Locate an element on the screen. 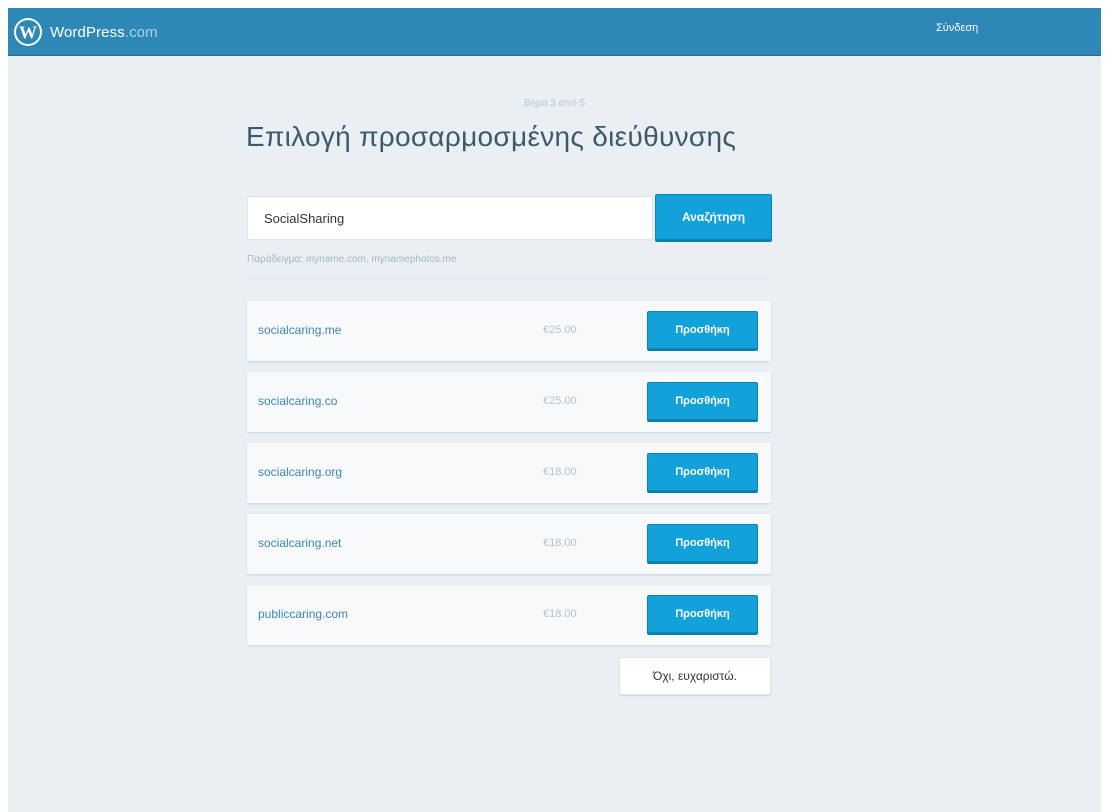 Image resolution: width=1109 pixels, height=812 pixels. skip-button: Όχι, ευχαριστώ. is located at coordinates (695, 676).